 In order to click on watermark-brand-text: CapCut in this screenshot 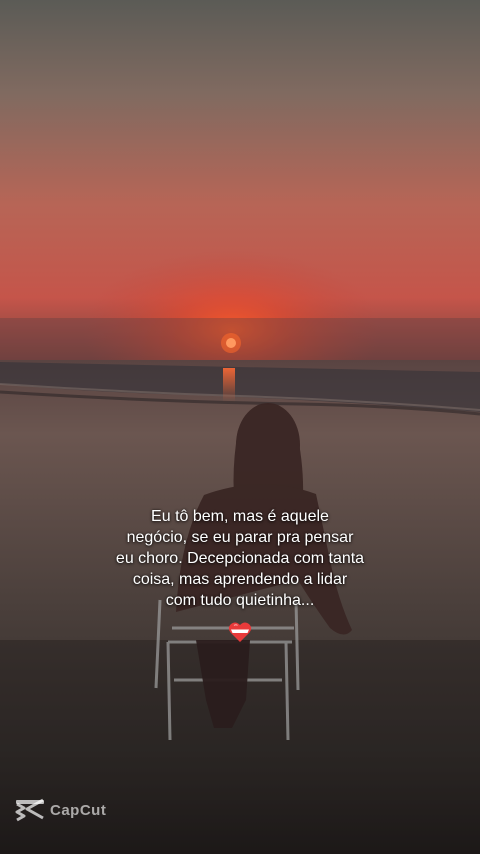, I will do `click(78, 810)`.